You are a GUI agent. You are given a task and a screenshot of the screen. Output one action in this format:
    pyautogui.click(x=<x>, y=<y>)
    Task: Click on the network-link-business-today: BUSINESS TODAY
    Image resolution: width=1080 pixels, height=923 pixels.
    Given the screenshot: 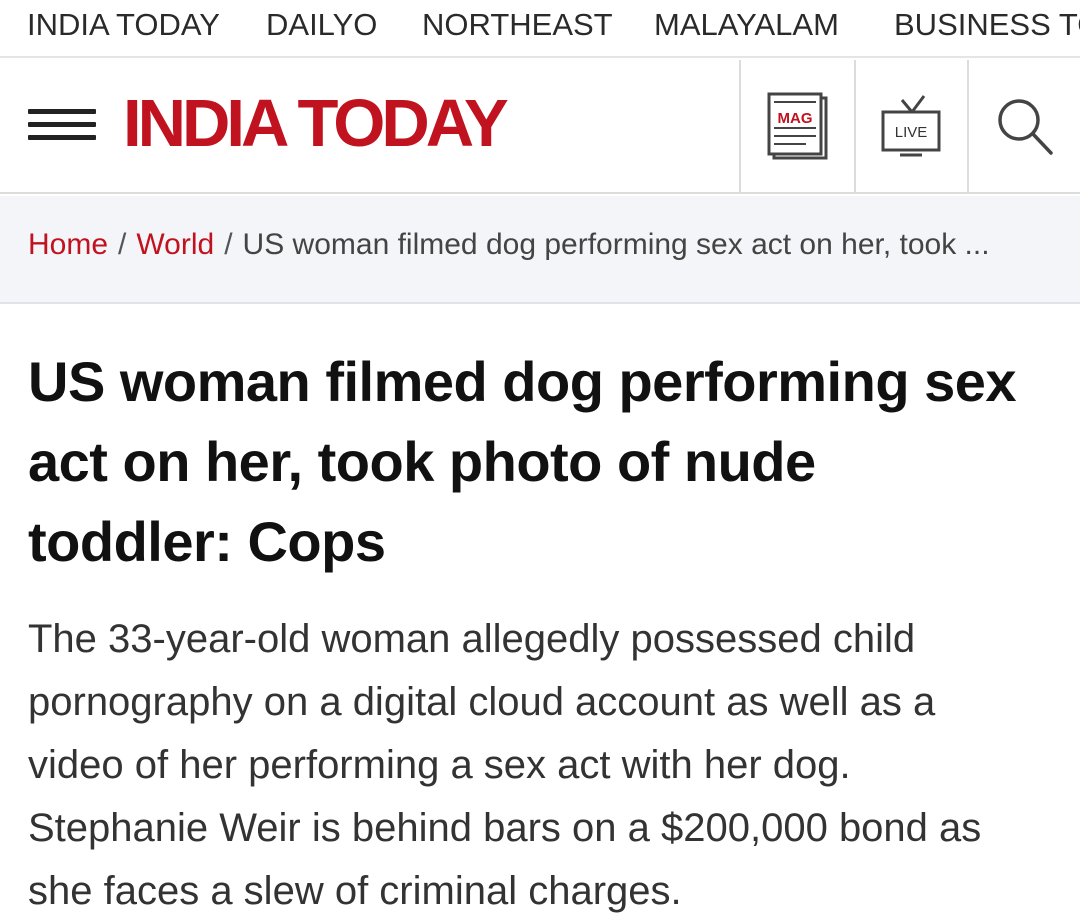 What is the action you would take?
    pyautogui.click(x=987, y=25)
    